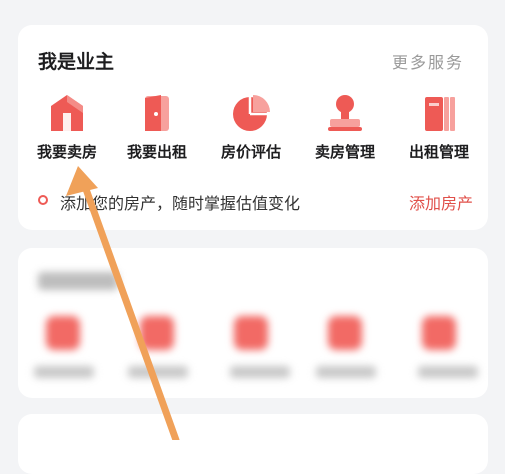 The width and height of the screenshot is (505, 474). I want to click on rent-out-label: 我要出租, so click(156, 152).